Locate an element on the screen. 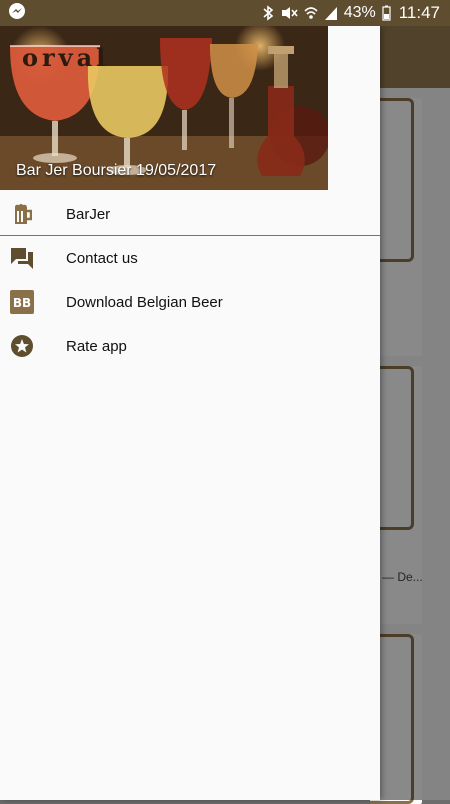 The image size is (450, 804). battery-icon is located at coordinates (386, 13).